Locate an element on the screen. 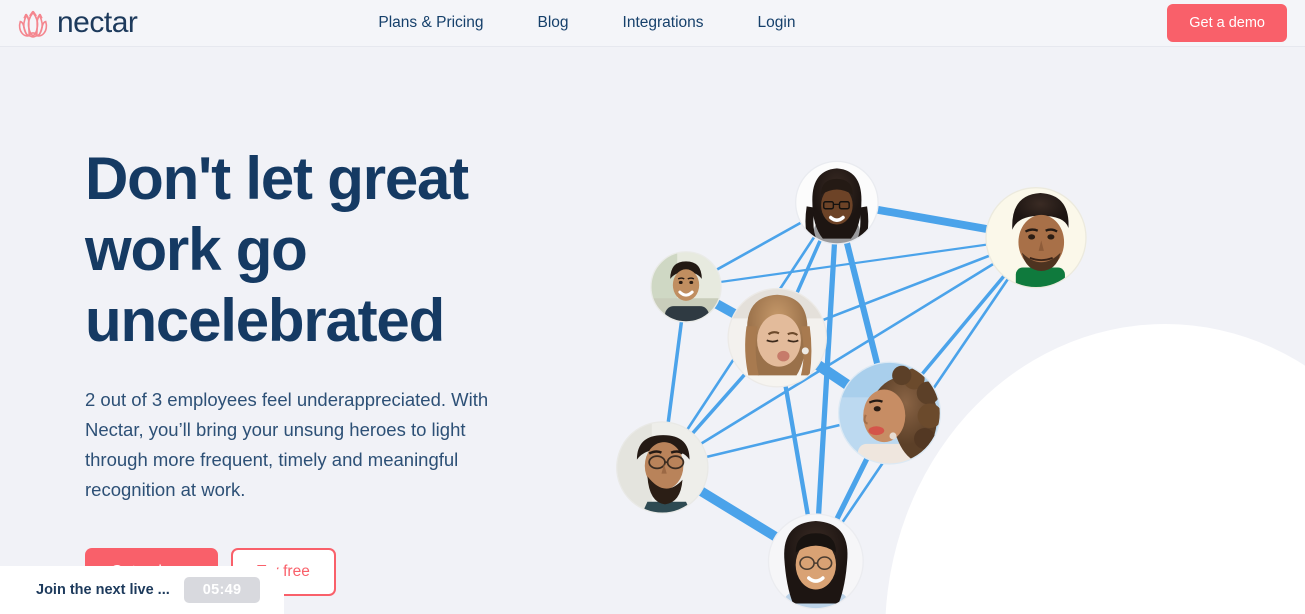 The image size is (1305, 614). nav-item-login: Login is located at coordinates (777, 23).